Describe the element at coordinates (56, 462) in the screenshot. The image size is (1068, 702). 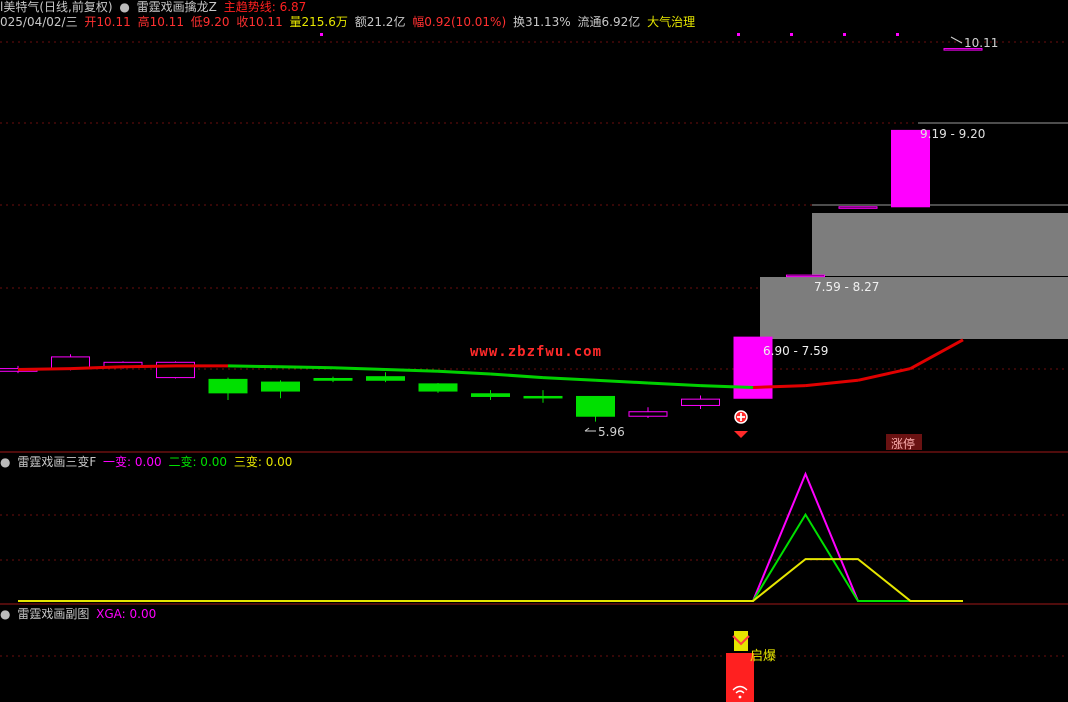
I see `sub1-title: 雷霆戏画三变F` at that location.